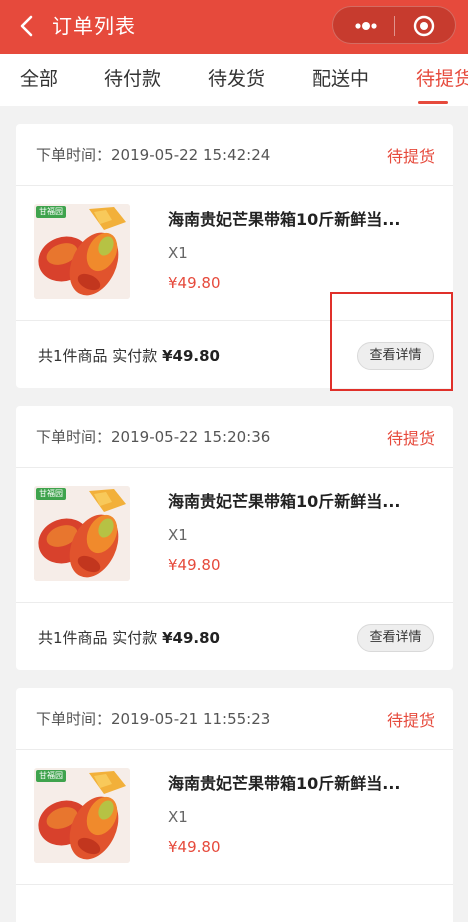 The height and width of the screenshot is (922, 468). Describe the element at coordinates (132, 80) in the screenshot. I see `tab-pending-payment: 待付款` at that location.